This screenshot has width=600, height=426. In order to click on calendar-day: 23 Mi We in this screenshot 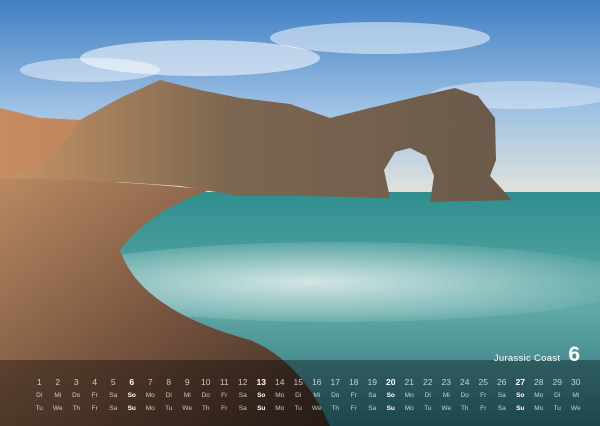, I will do `click(446, 395)`.